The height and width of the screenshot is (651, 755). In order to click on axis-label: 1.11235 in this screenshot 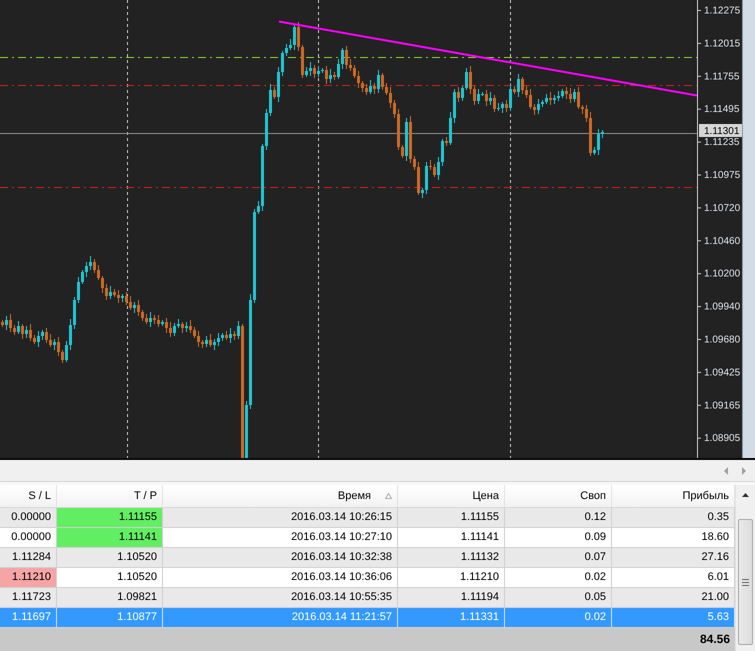, I will do `click(722, 142)`.